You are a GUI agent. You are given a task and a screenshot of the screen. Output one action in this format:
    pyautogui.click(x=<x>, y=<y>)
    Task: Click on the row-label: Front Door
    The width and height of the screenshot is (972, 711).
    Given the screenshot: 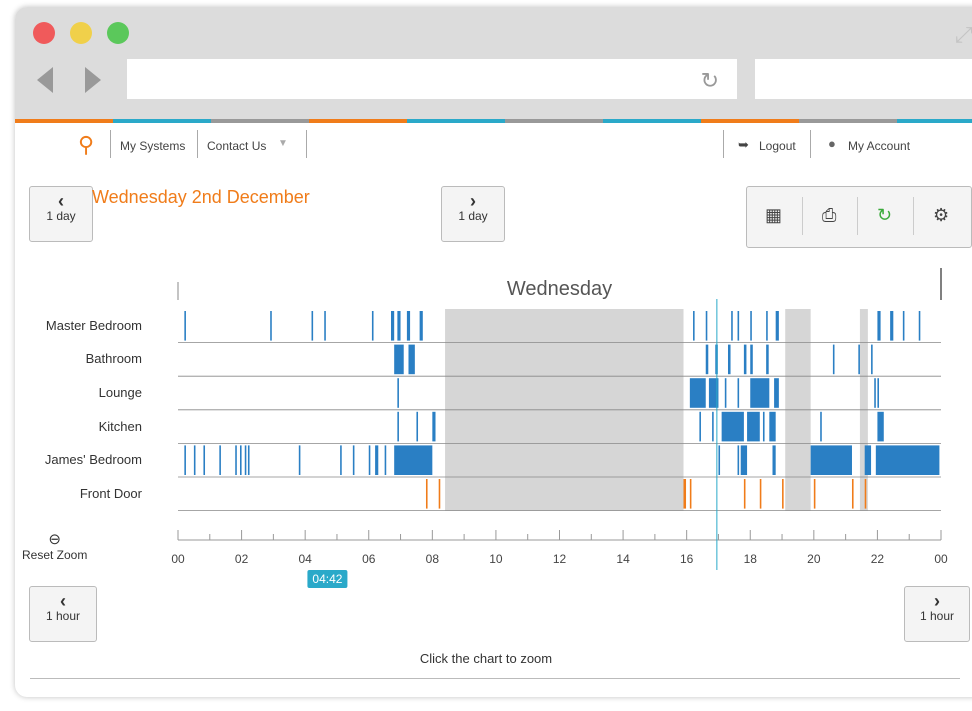 What is the action you would take?
    pyautogui.click(x=110, y=493)
    